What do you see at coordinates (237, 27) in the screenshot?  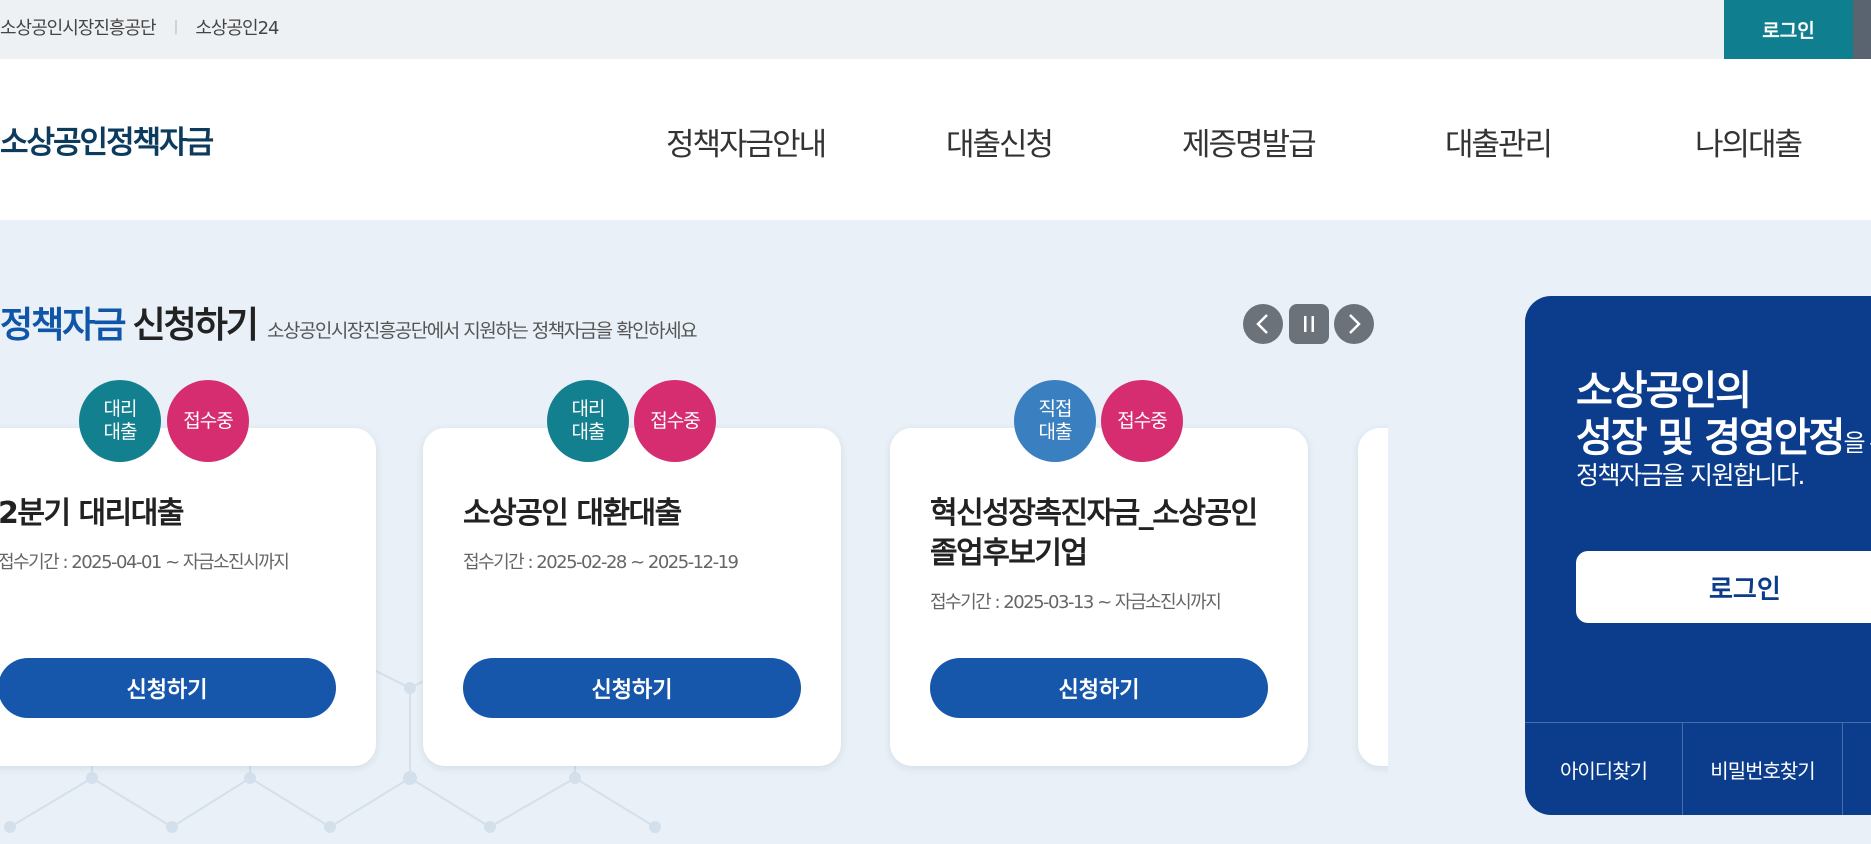 I see `utility-link-sbiz24: 소상공인24` at bounding box center [237, 27].